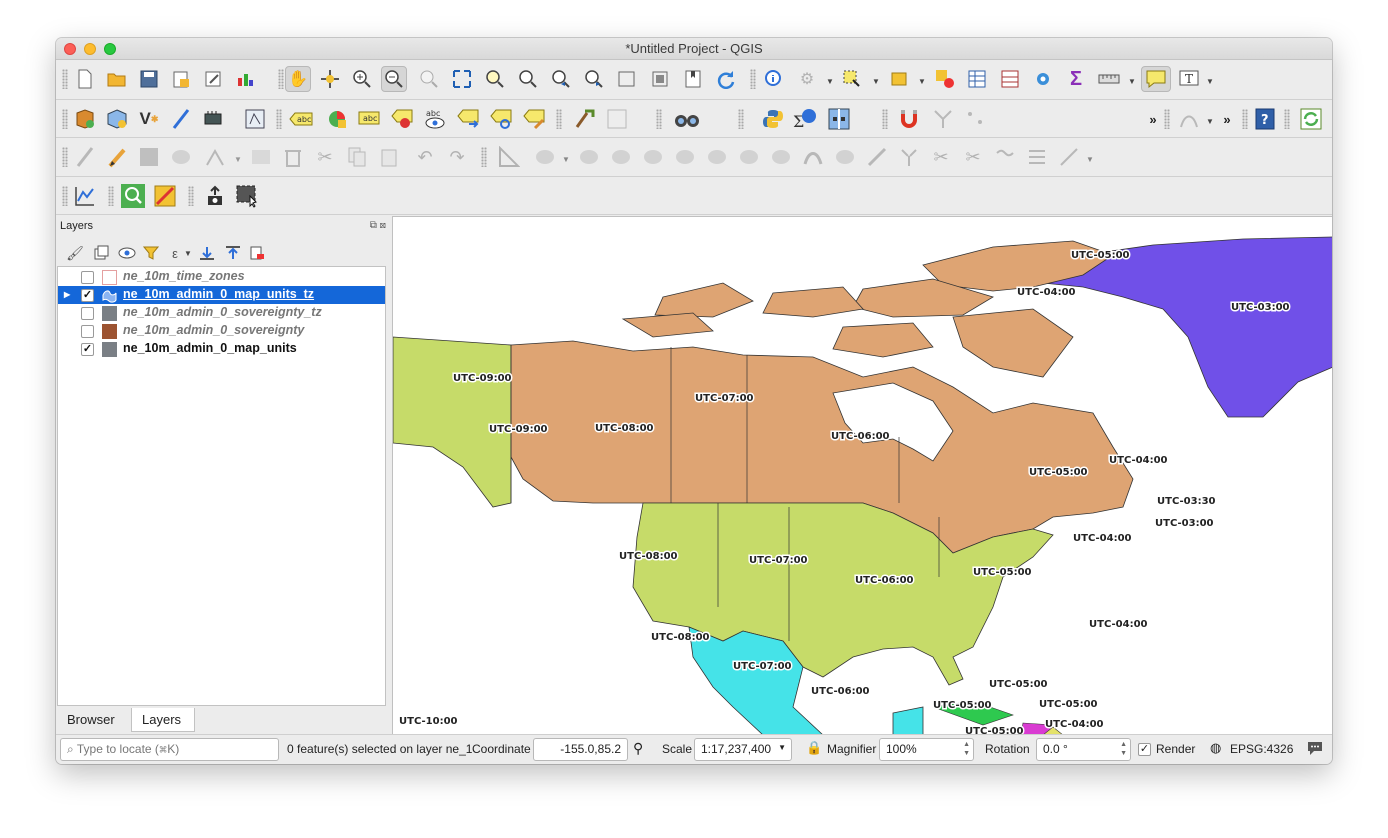 This screenshot has height=838, width=1388. I want to click on cut-features-icon: ✂, so click(325, 157).